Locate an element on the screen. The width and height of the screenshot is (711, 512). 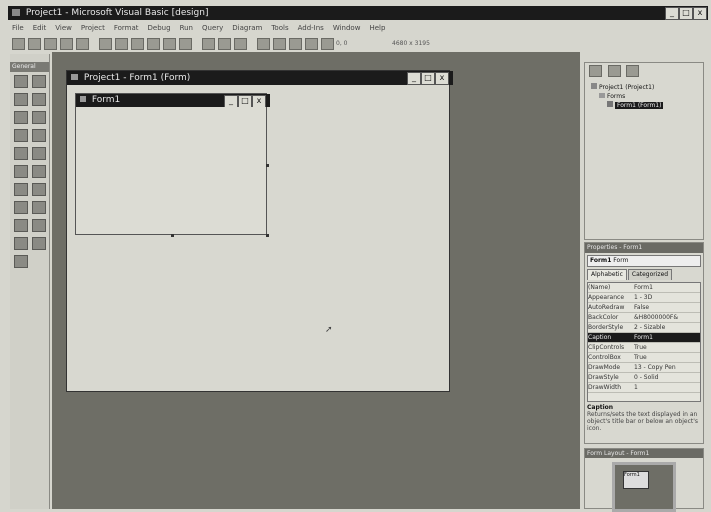
app-icon is located at coordinates (16, 12).